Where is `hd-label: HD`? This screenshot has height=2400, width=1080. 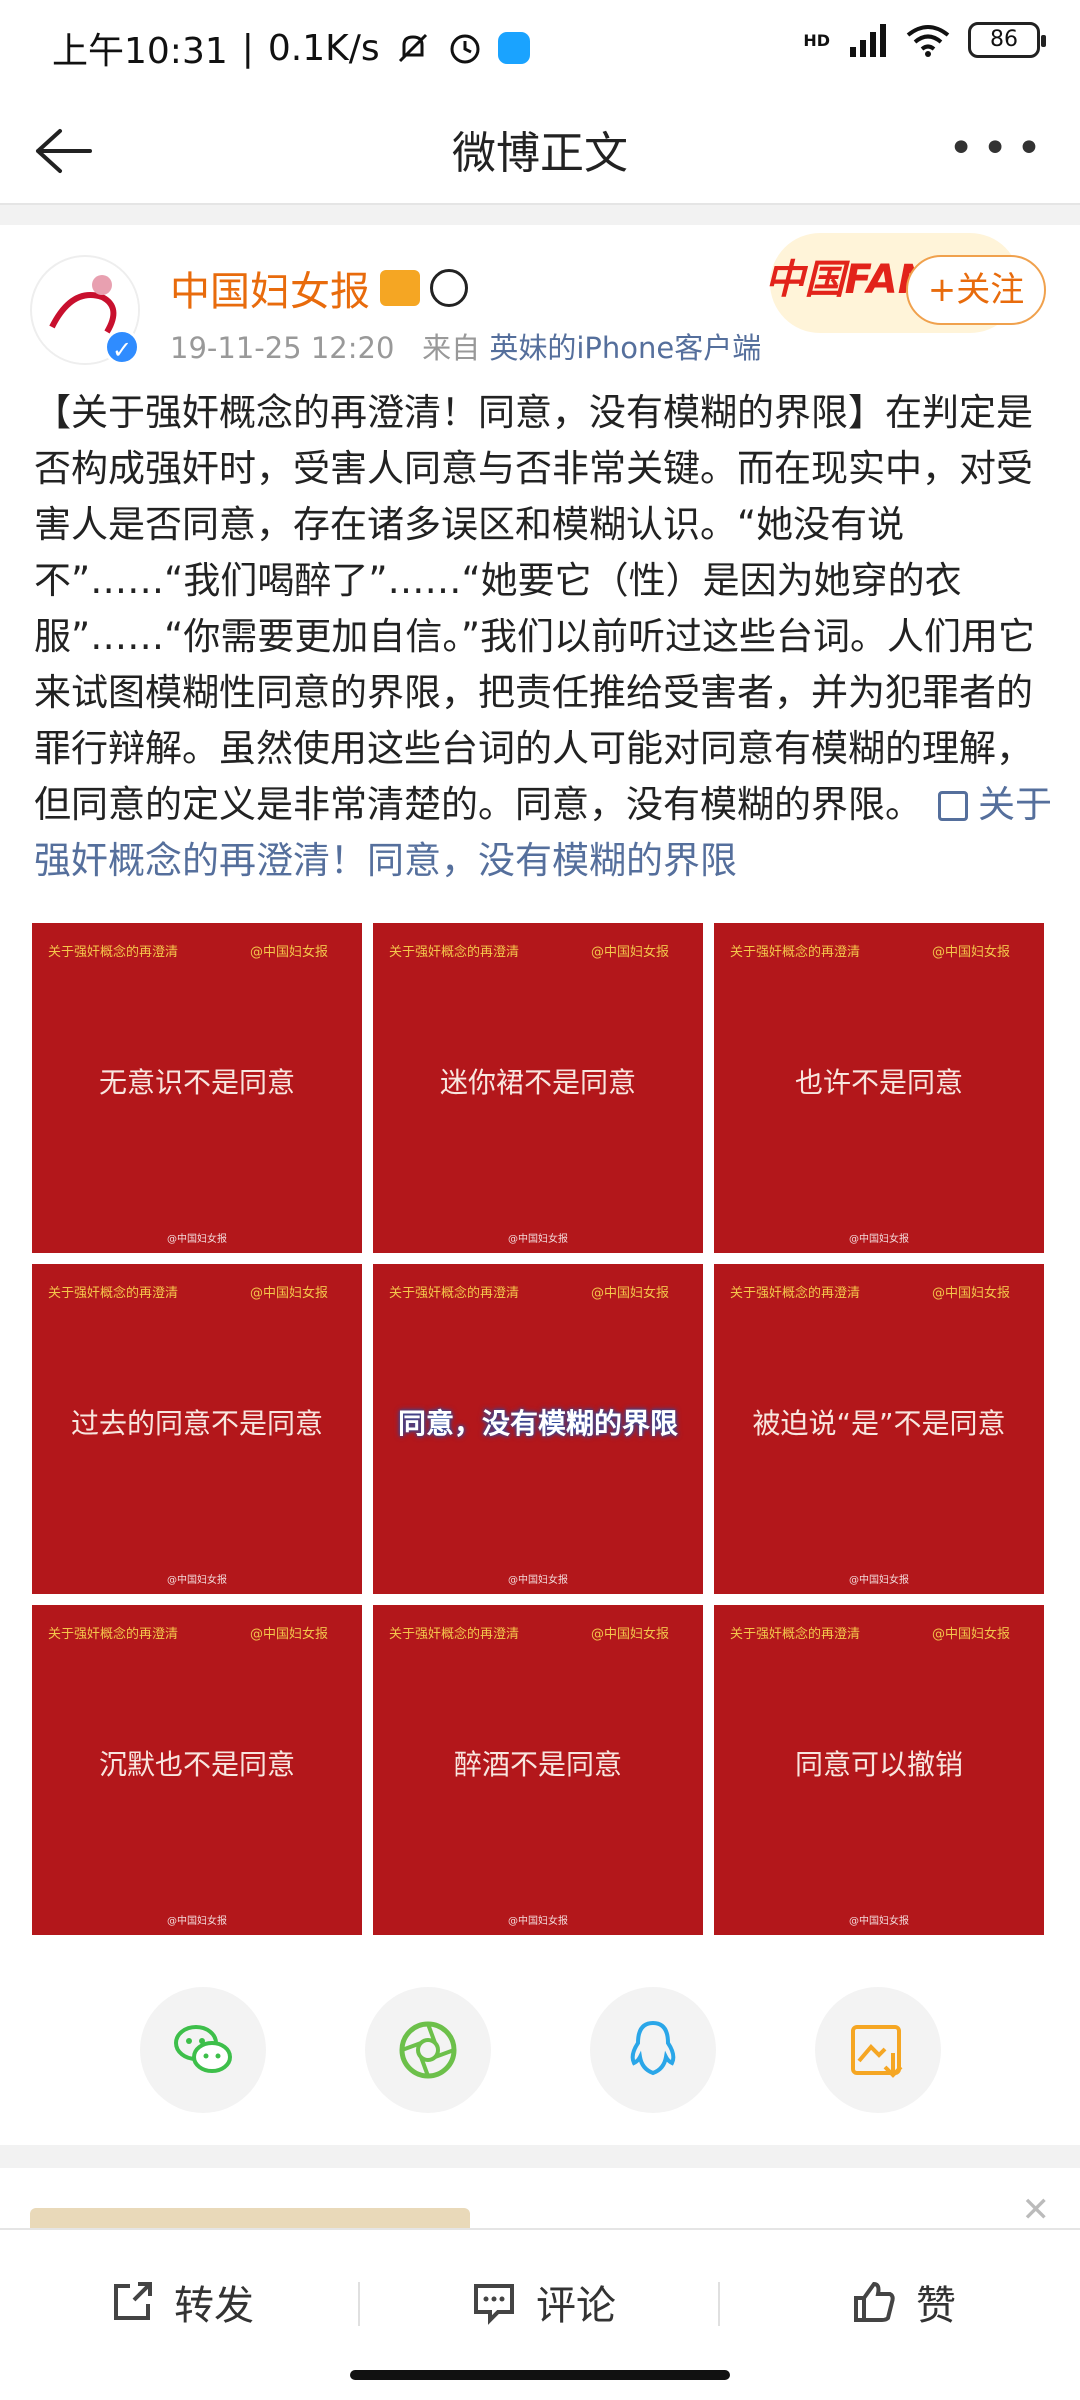 hd-label: HD is located at coordinates (816, 40).